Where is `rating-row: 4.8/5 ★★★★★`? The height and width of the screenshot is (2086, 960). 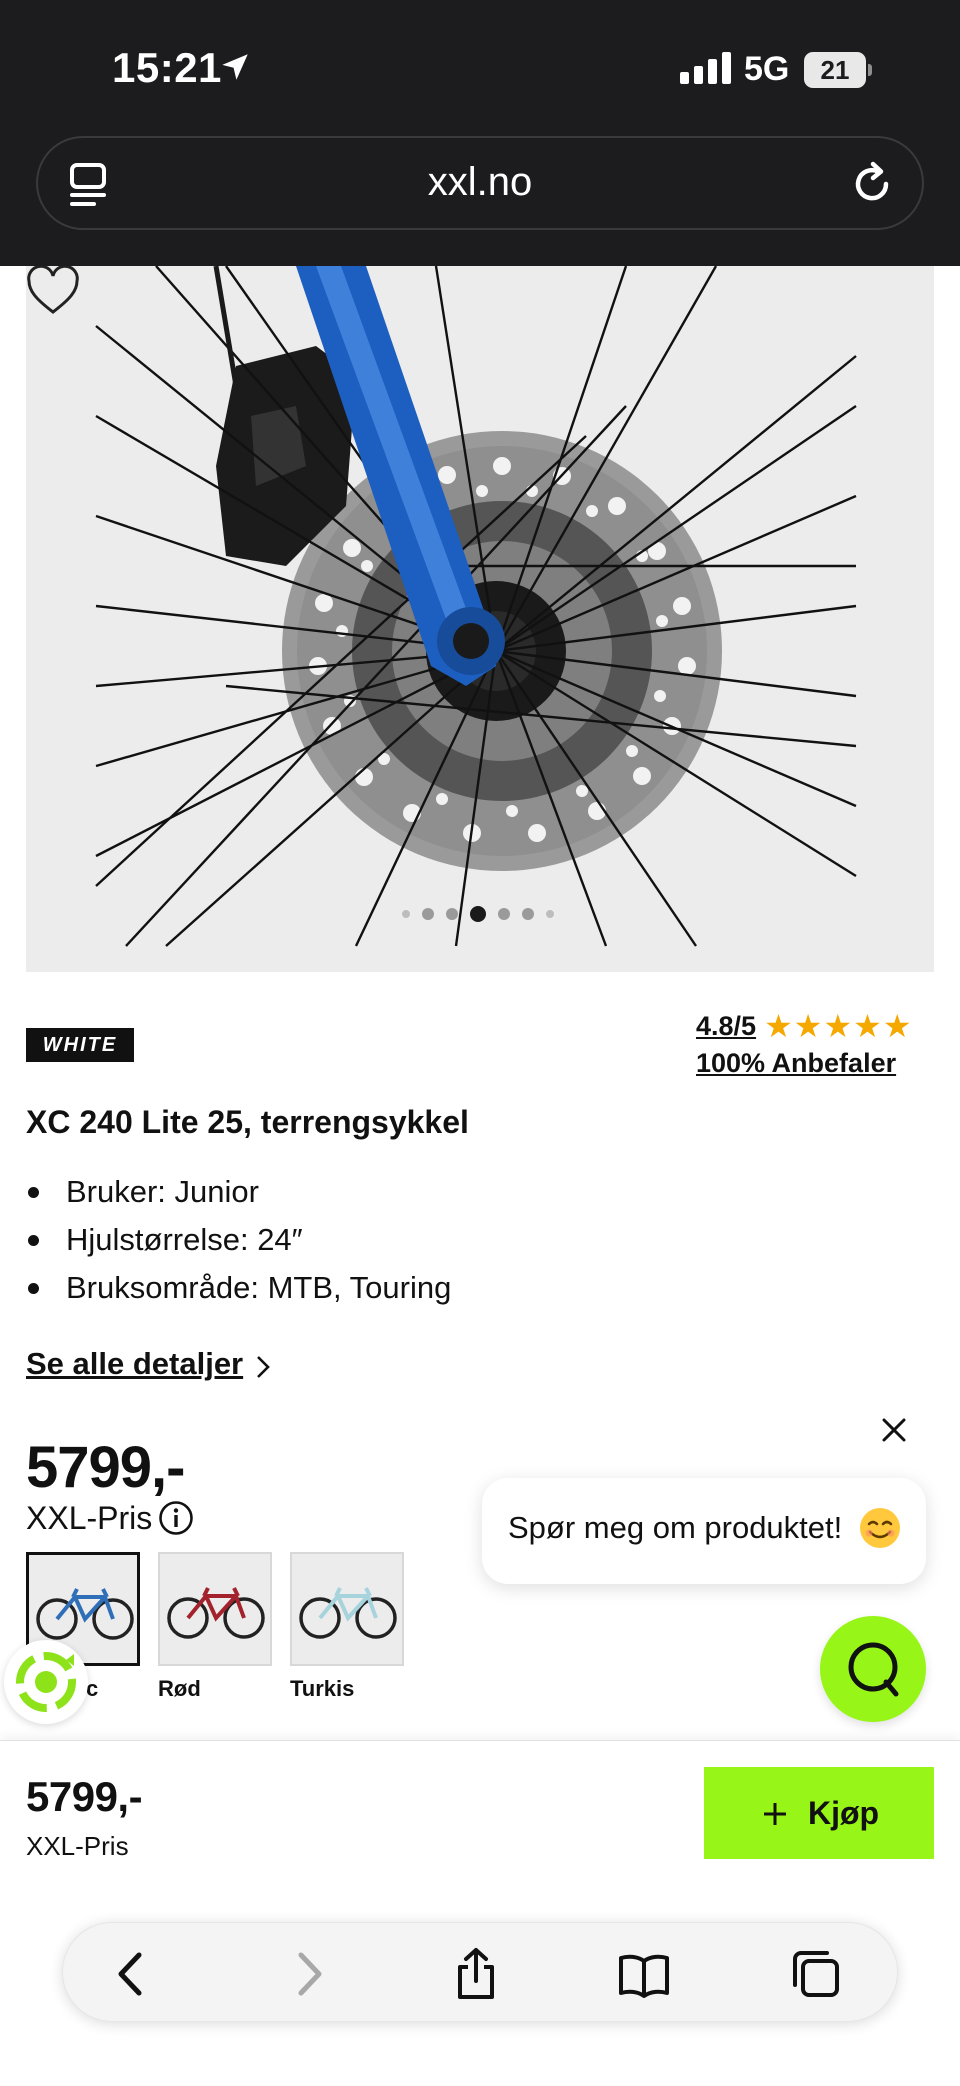 rating-row: 4.8/5 ★★★★★ is located at coordinates (804, 1026).